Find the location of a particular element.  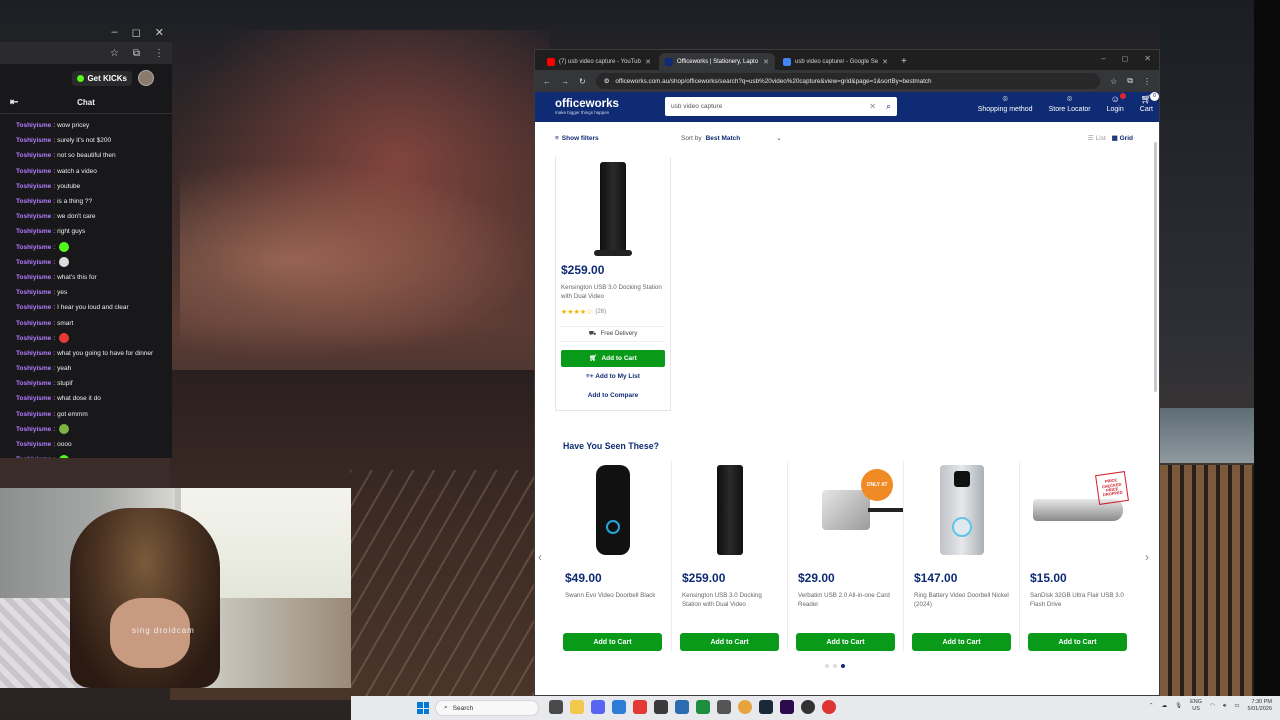

nav-store-locator: ⌾ Store Locator is located at coordinates (1070, 104).